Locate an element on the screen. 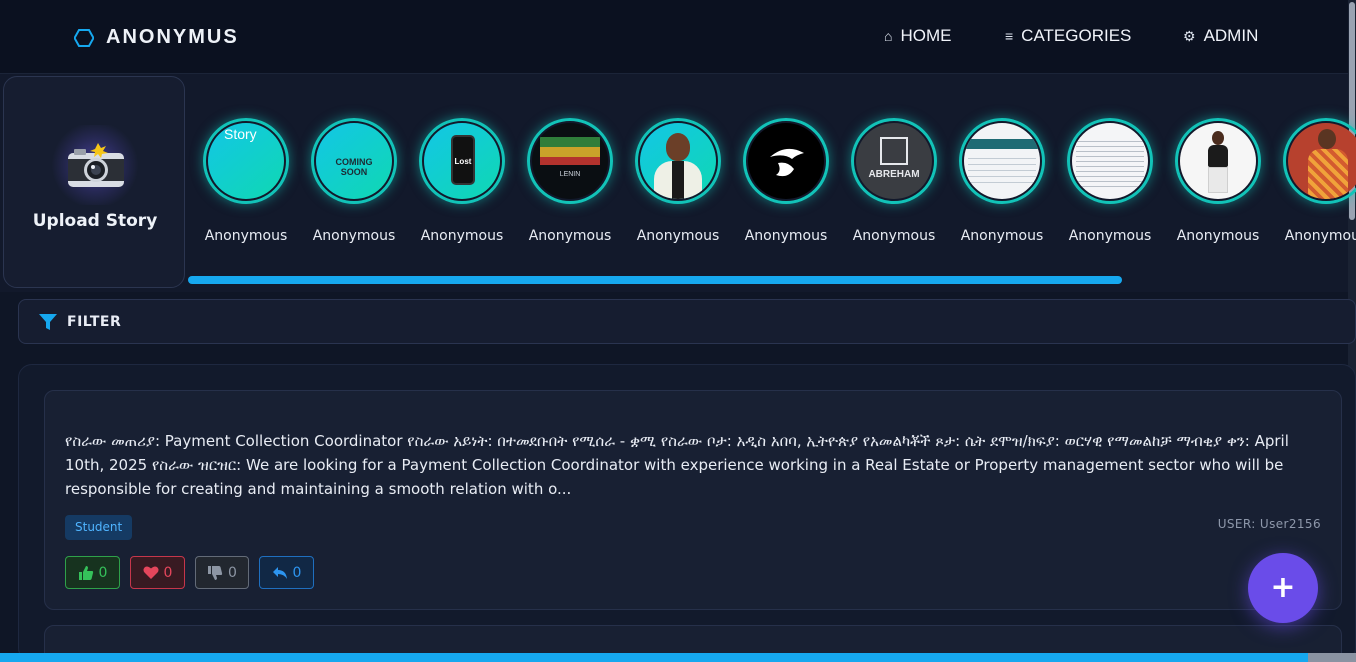 The image size is (1356, 662). person-shirt is located at coordinates (678, 180).